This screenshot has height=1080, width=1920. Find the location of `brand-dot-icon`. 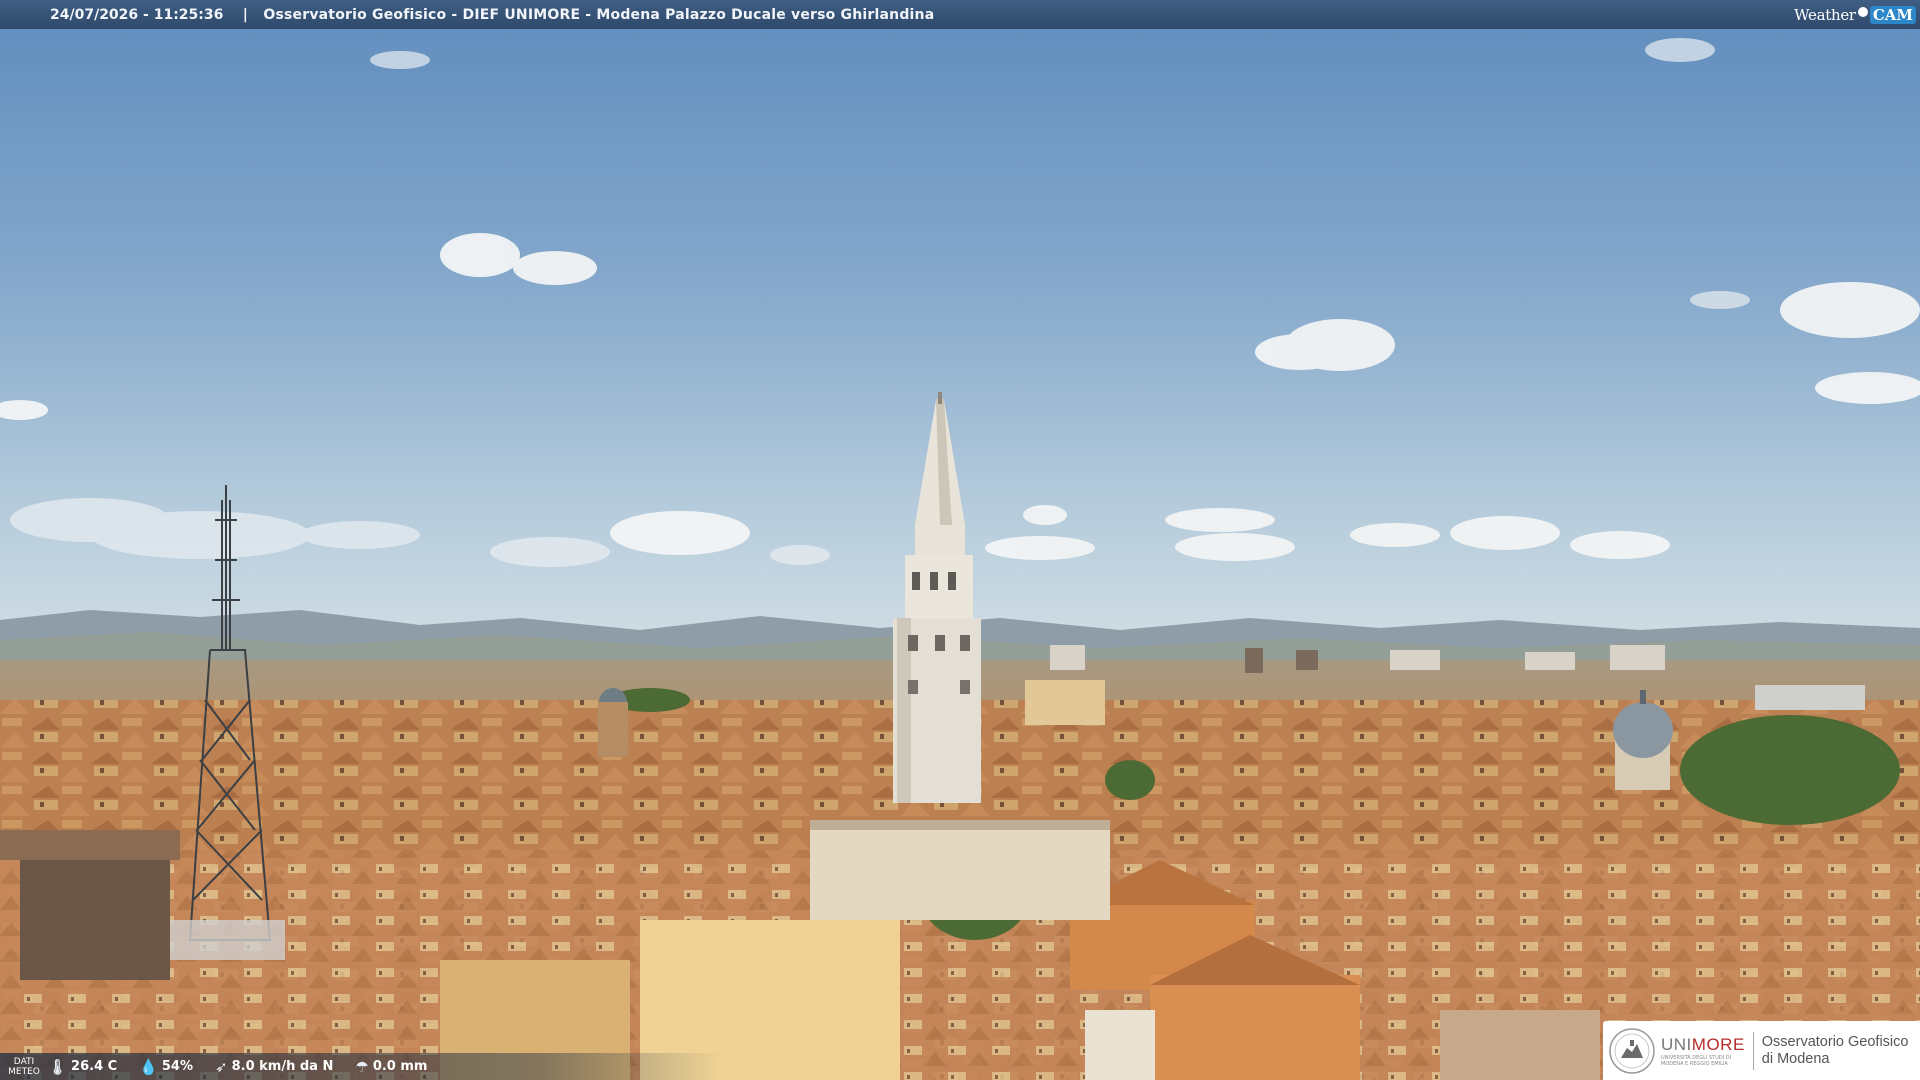

brand-dot-icon is located at coordinates (1862, 11).